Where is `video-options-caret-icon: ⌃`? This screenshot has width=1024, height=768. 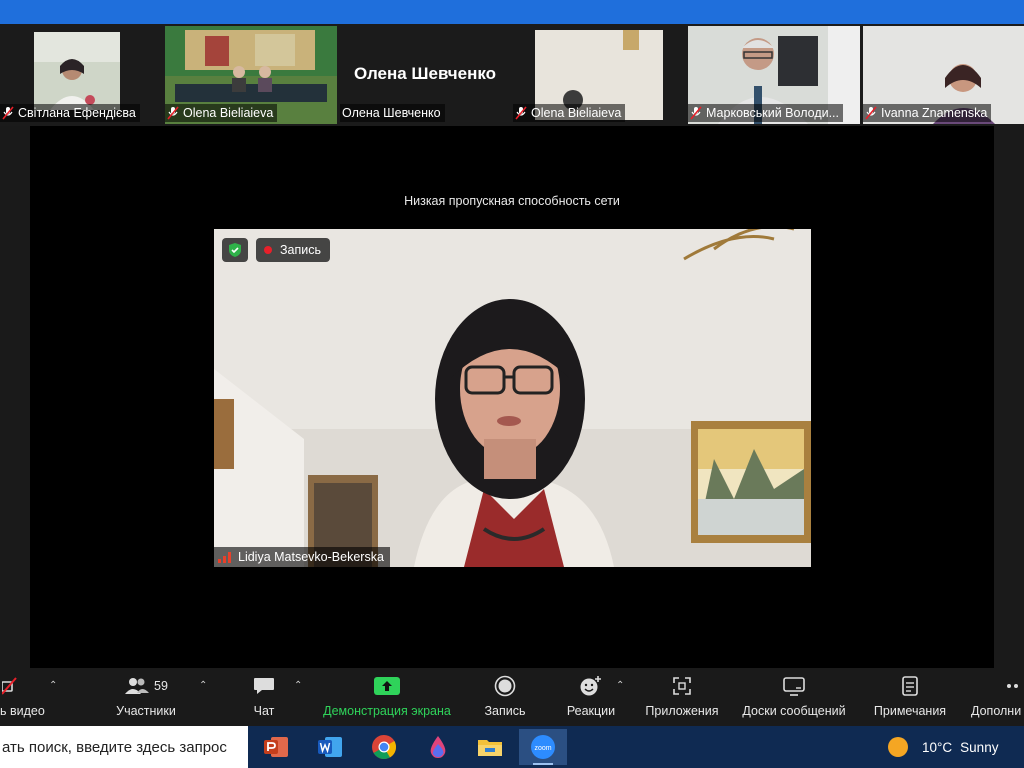
video-options-caret-icon: ⌃ is located at coordinates (53, 685).